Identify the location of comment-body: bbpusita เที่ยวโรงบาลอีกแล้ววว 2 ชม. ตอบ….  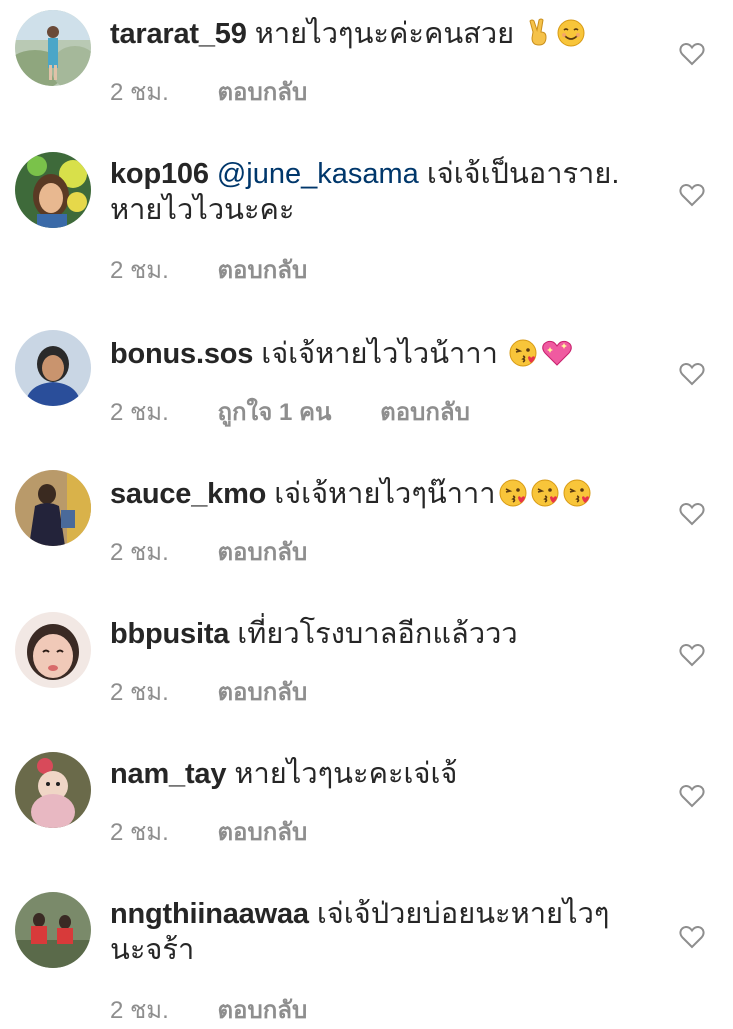
(380, 661).